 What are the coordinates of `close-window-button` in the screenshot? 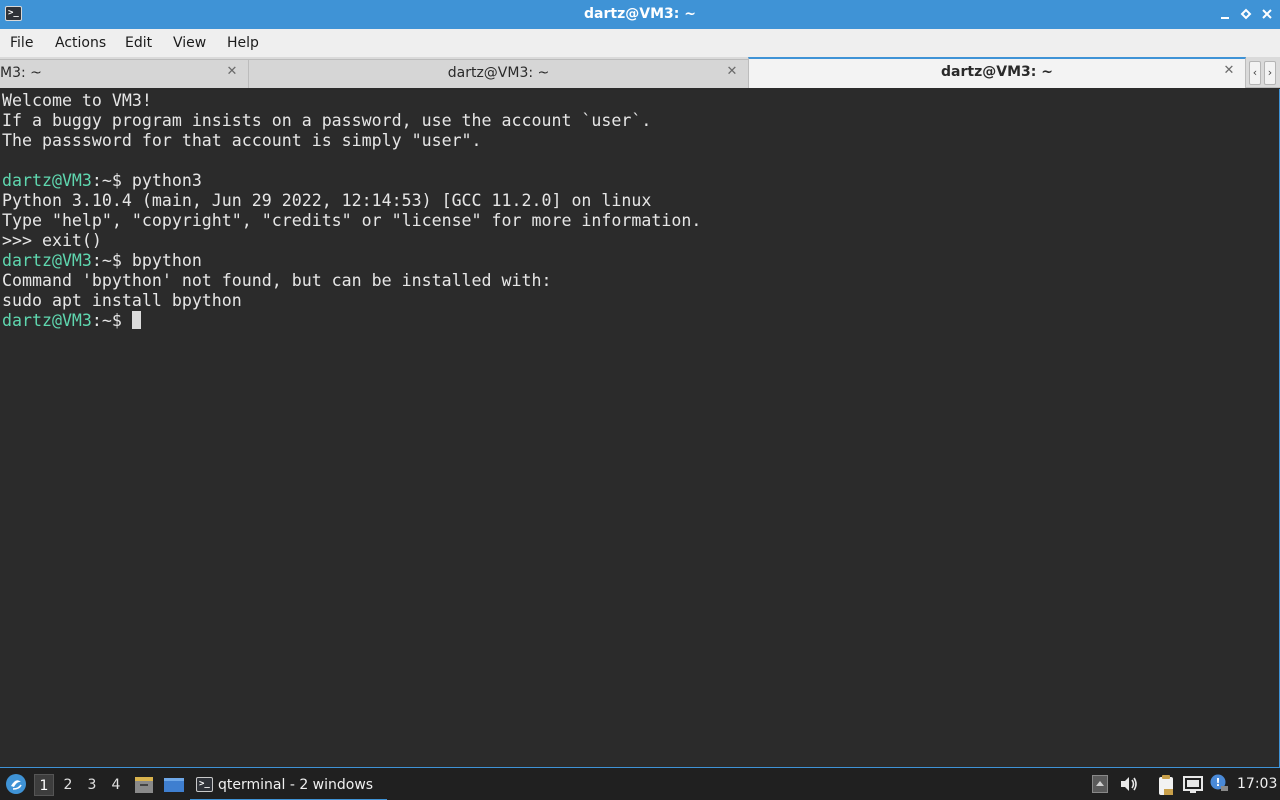 It's located at (1267, 14).